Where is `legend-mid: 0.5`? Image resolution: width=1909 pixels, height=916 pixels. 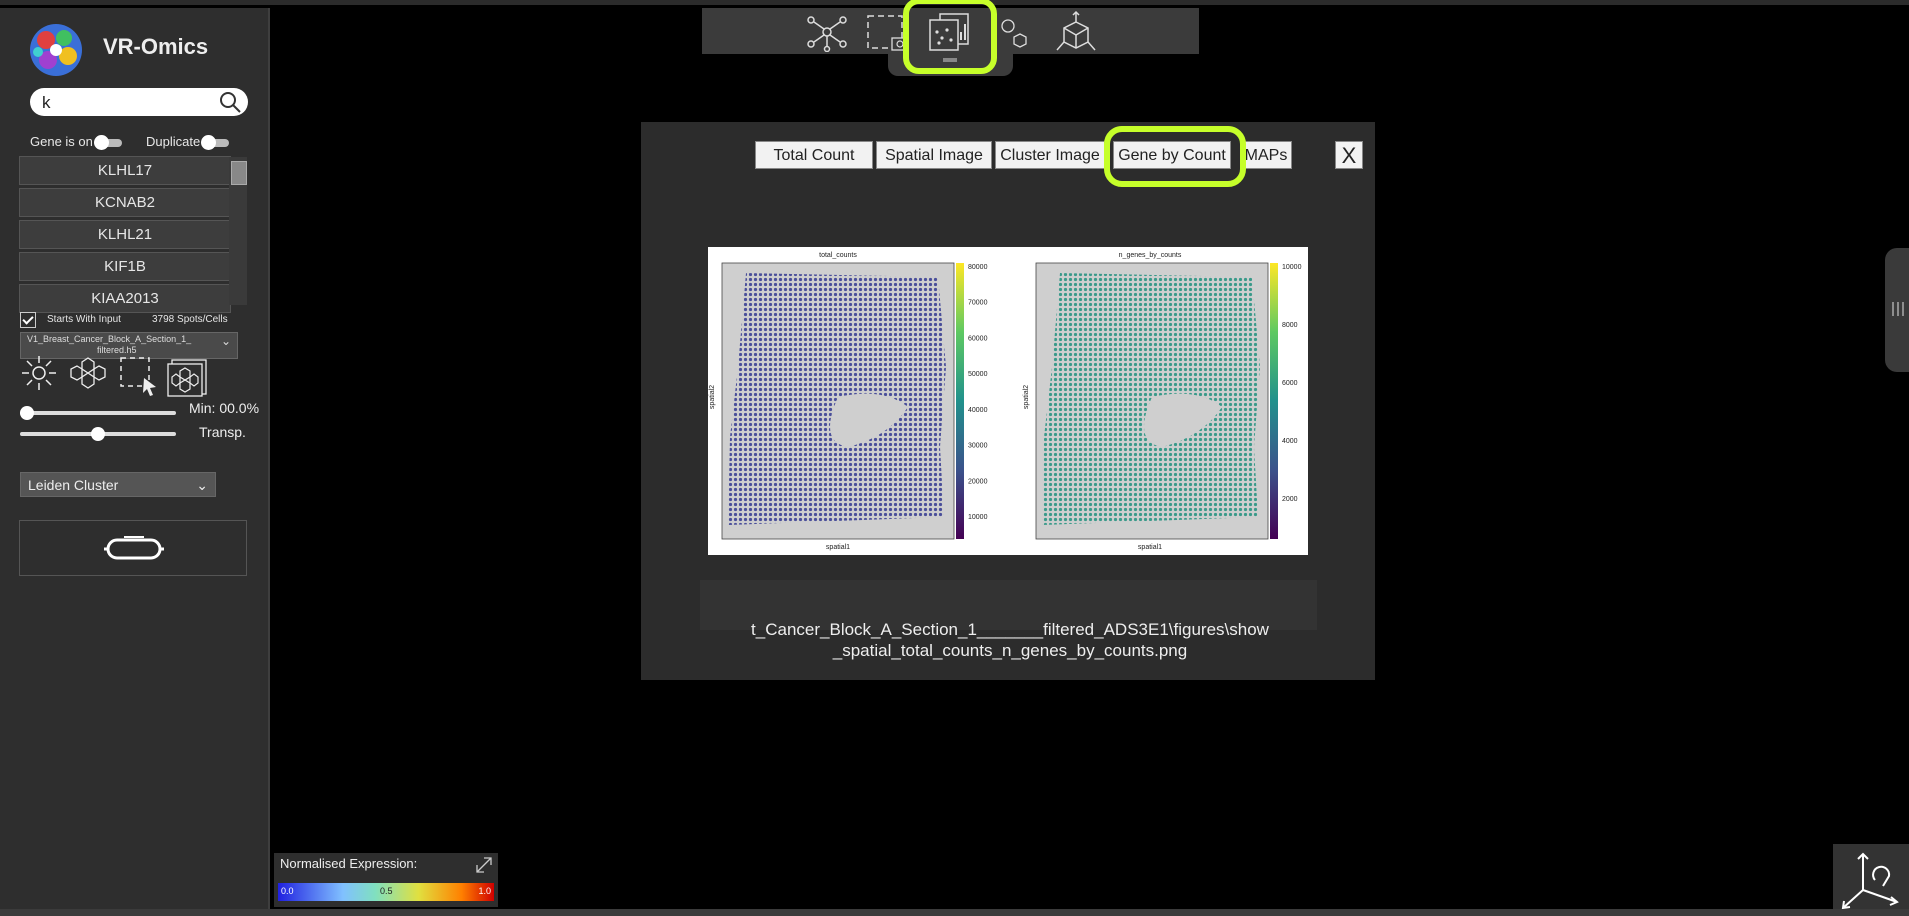 legend-mid: 0.5 is located at coordinates (386, 891).